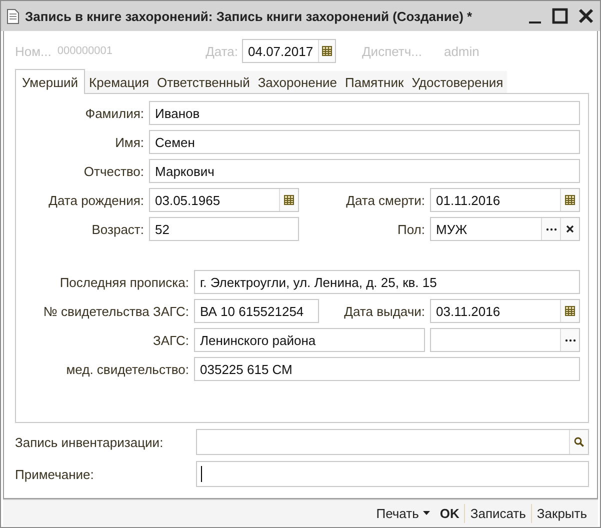 This screenshot has width=601, height=528. Describe the element at coordinates (222, 51) in the screenshot. I see `field-label: Дата:` at that location.